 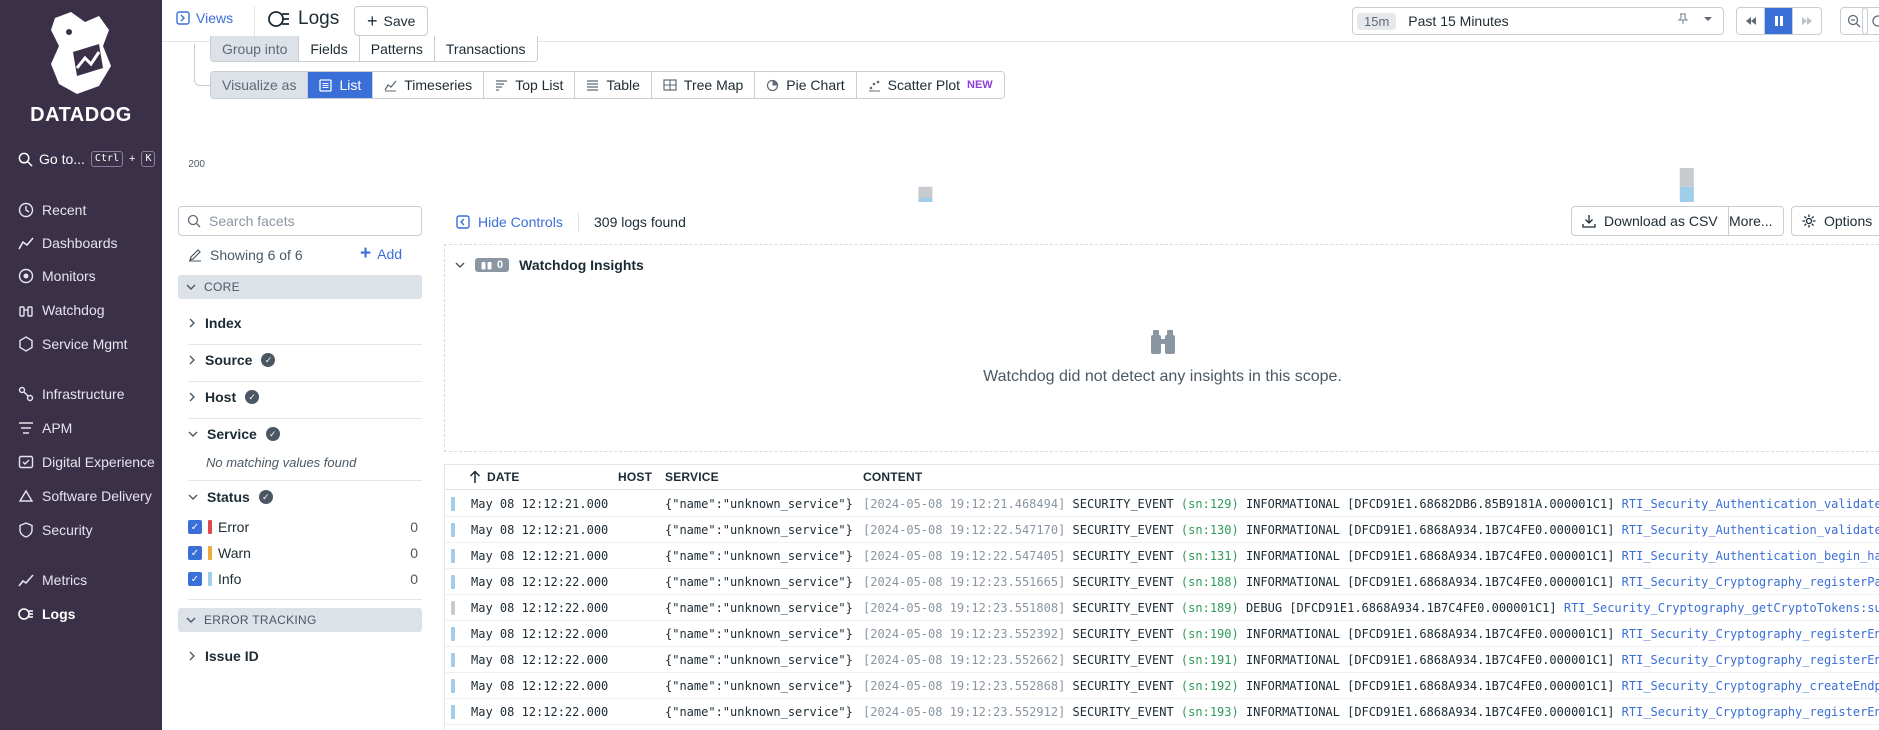 I want to click on hide-panel-icon, so click(x=463, y=222).